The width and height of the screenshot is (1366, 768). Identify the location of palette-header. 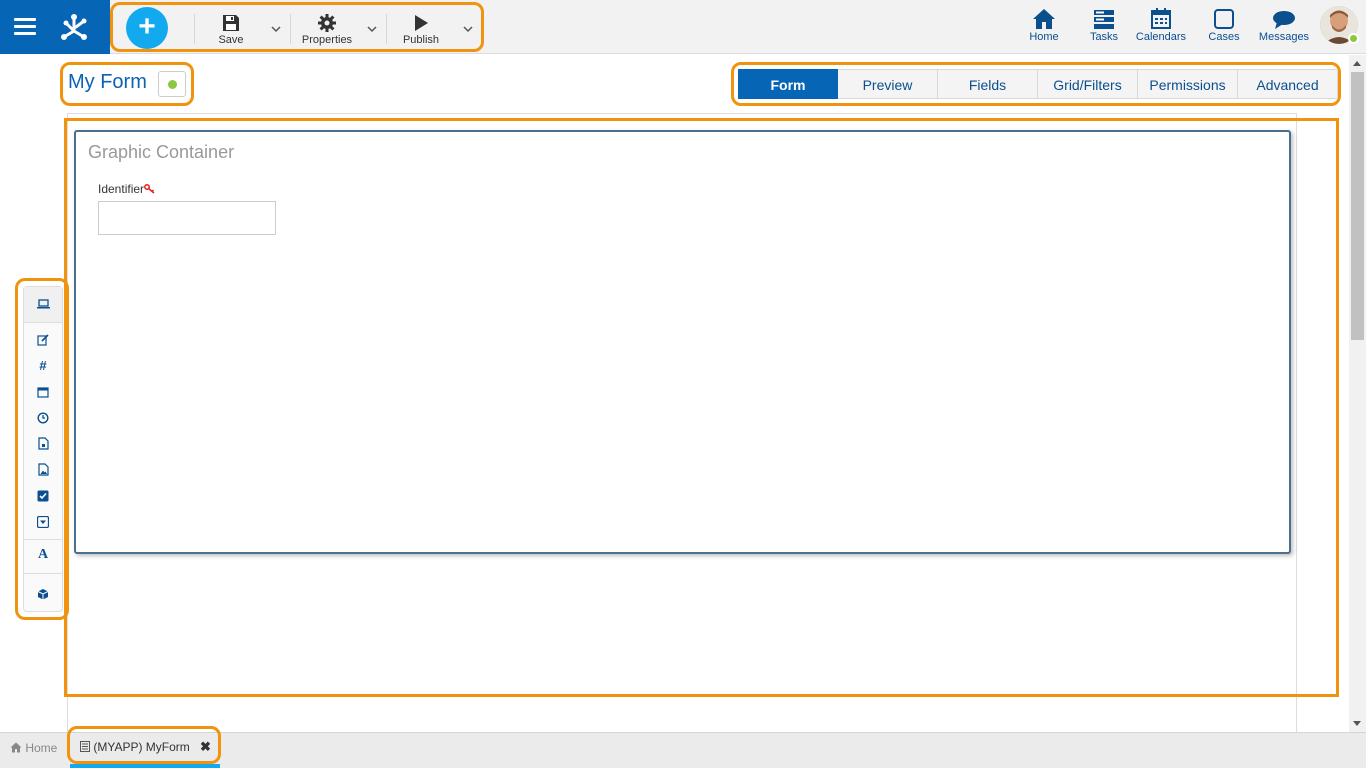
(43, 305).